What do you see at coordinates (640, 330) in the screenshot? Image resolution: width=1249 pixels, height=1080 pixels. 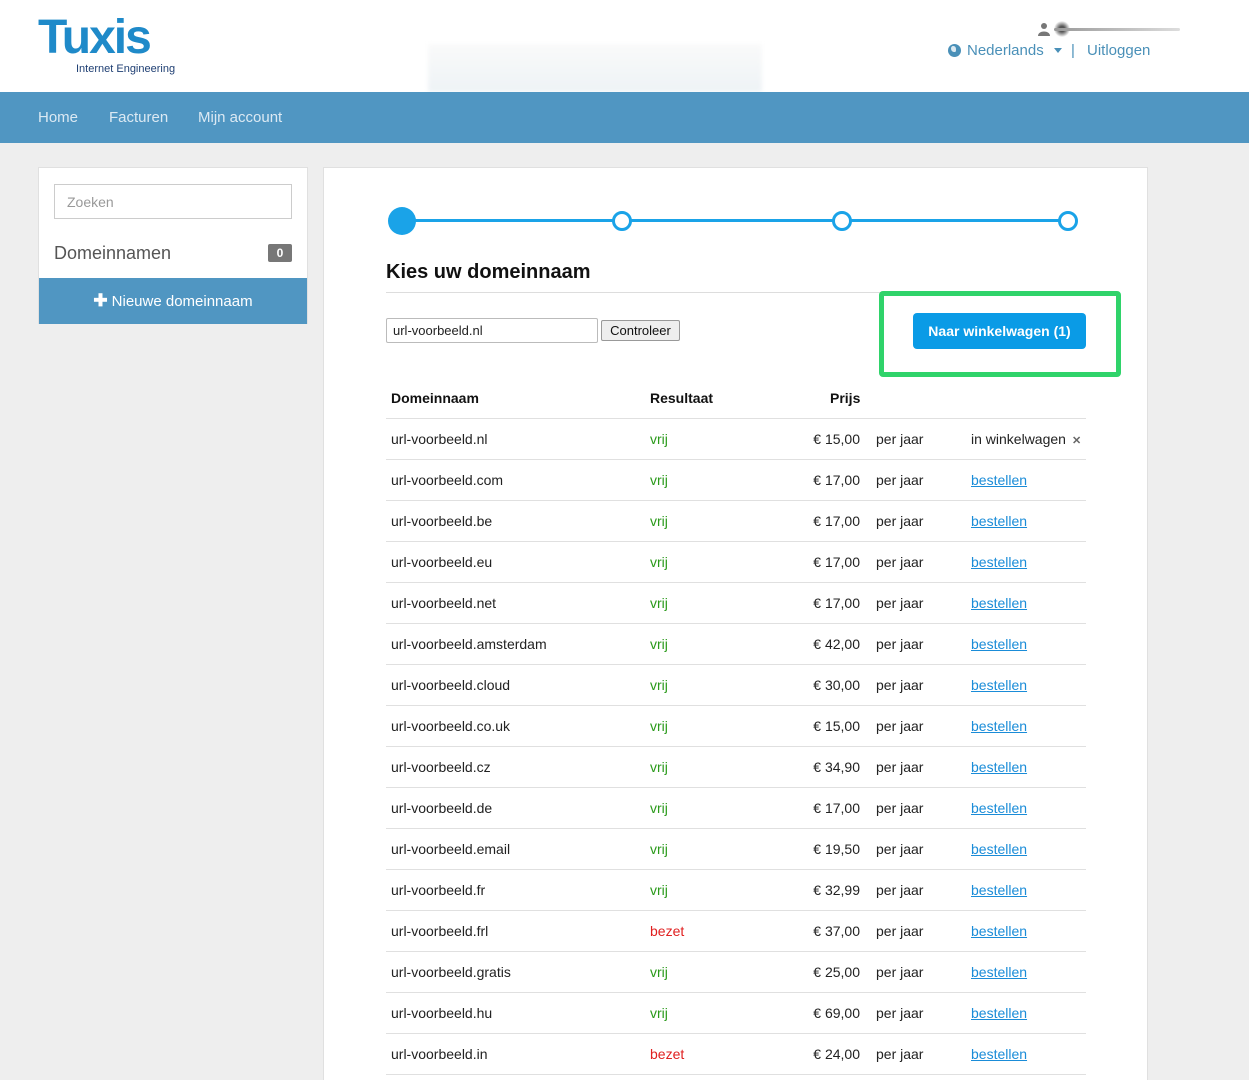 I see `check-button: Controleer` at bounding box center [640, 330].